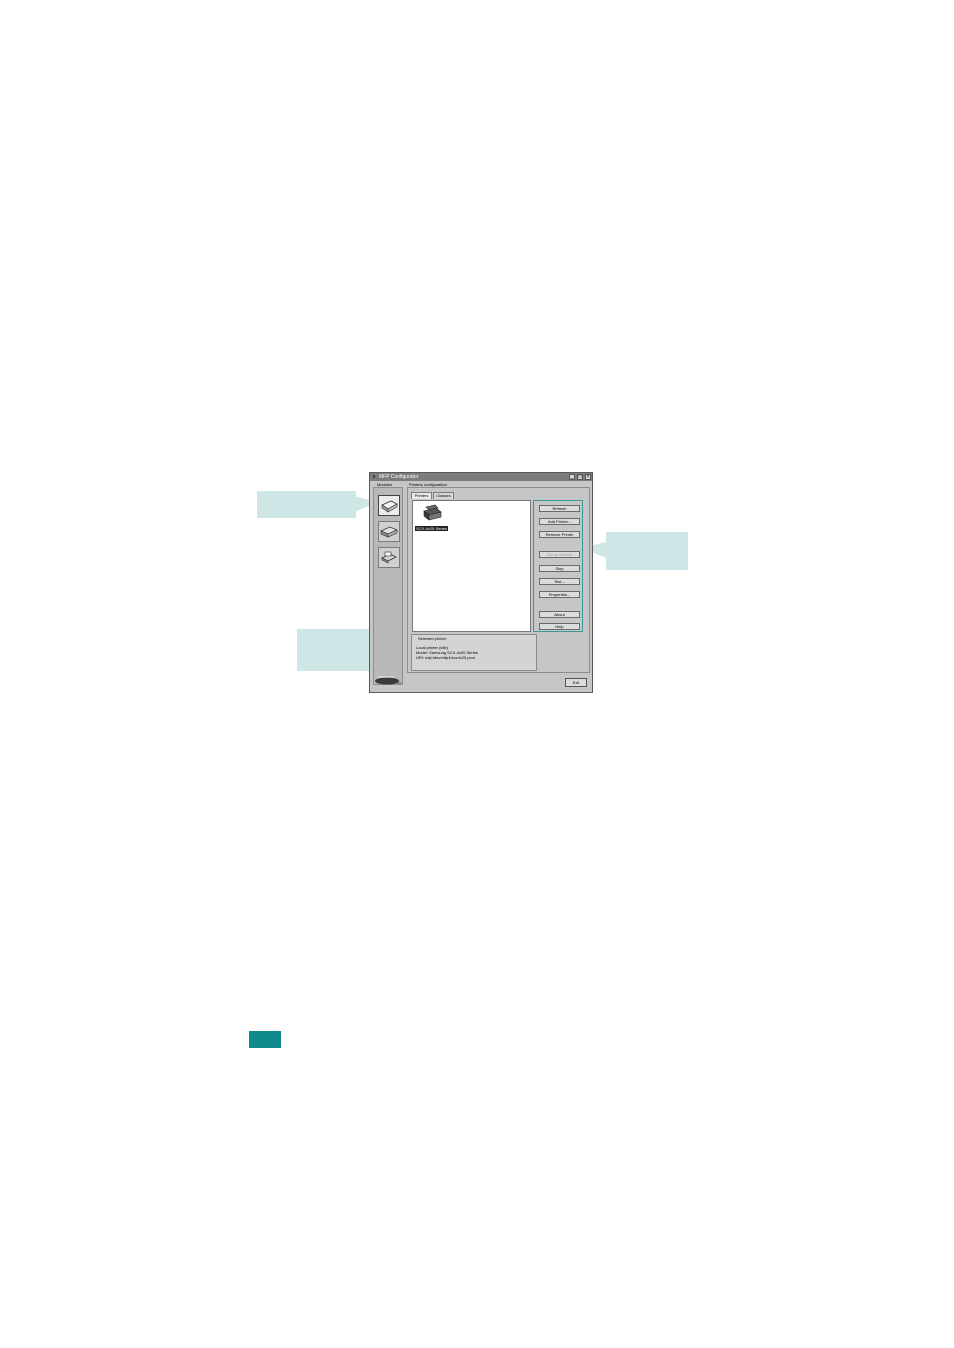 The width and height of the screenshot is (954, 1348). I want to click on modules-panel, so click(388, 586).